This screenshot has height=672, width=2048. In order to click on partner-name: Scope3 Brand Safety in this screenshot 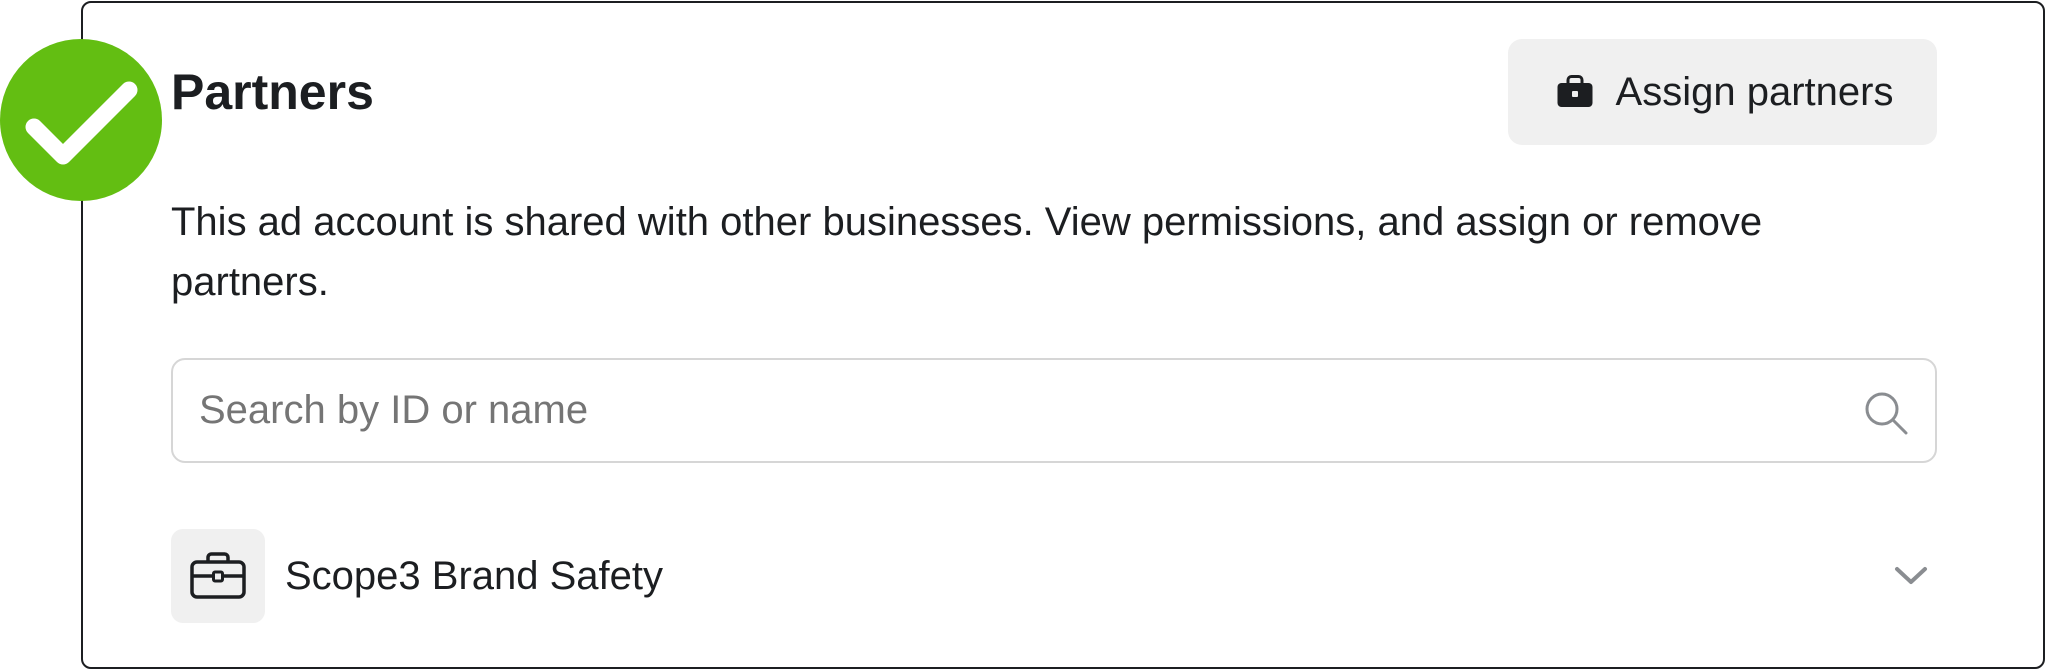, I will do `click(474, 575)`.